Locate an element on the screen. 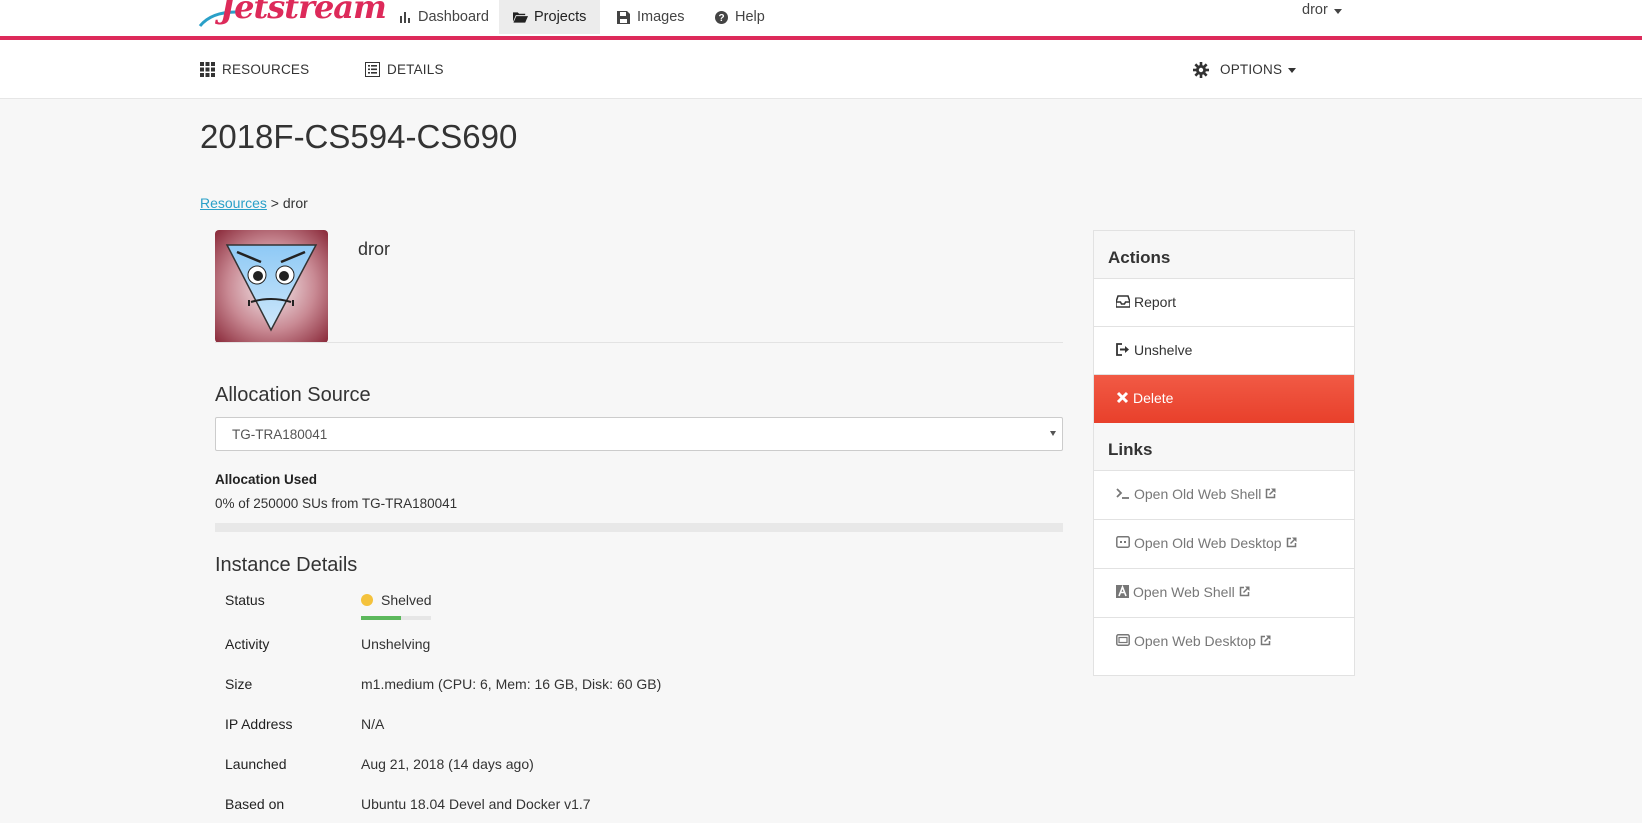 The width and height of the screenshot is (1642, 823). user-menu-dropdown: dror is located at coordinates (1322, 10).